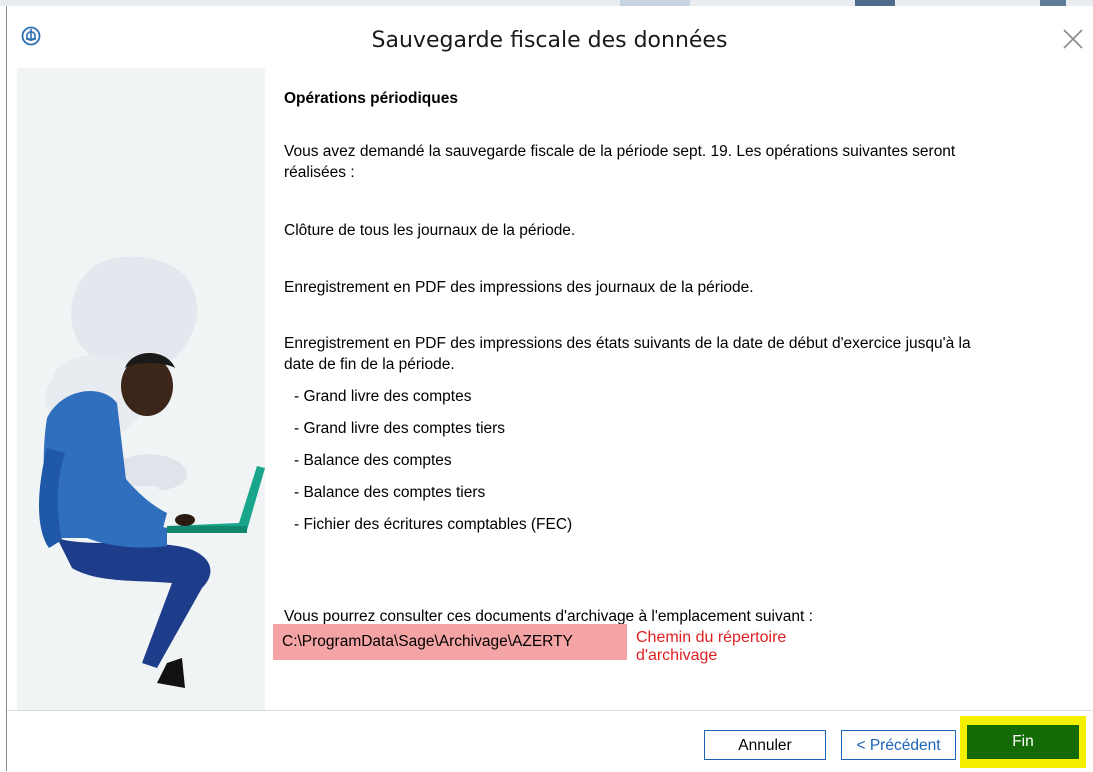 The height and width of the screenshot is (772, 1093). Describe the element at coordinates (711, 637) in the screenshot. I see `annotation-line-1: Chemin du répertoire` at that location.